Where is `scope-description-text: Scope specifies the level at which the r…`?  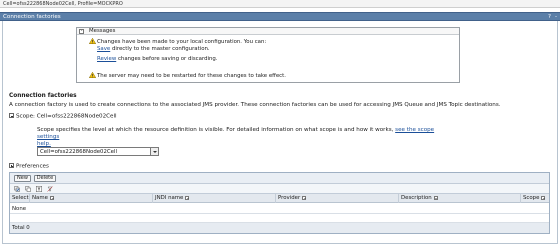
scope-description-text: Scope specifies the level at which the r… is located at coordinates (216, 130).